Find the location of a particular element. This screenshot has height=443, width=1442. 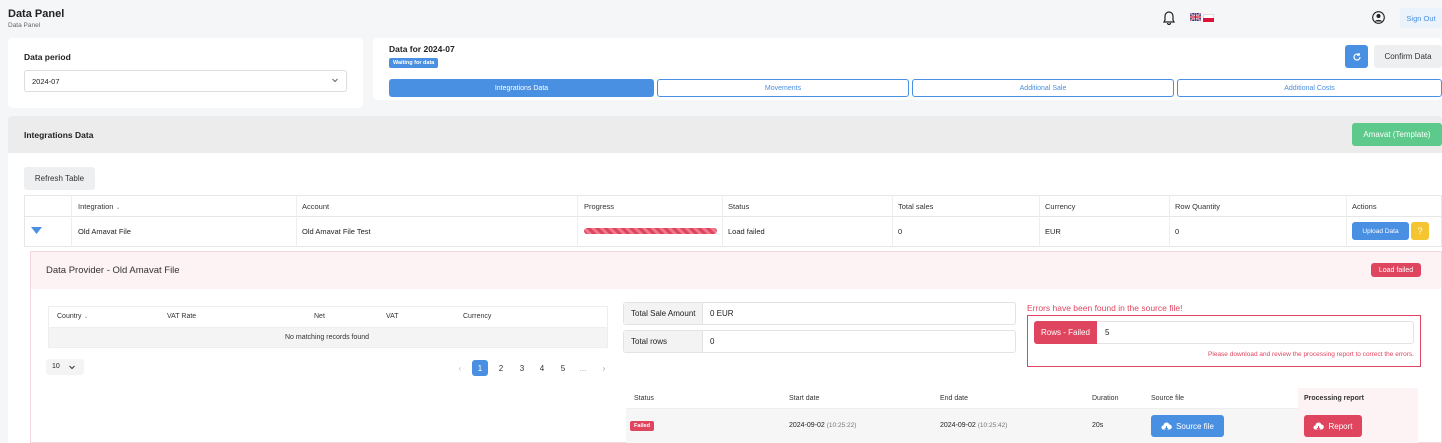

confirm-data-button: Confirm Data is located at coordinates (1408, 56).